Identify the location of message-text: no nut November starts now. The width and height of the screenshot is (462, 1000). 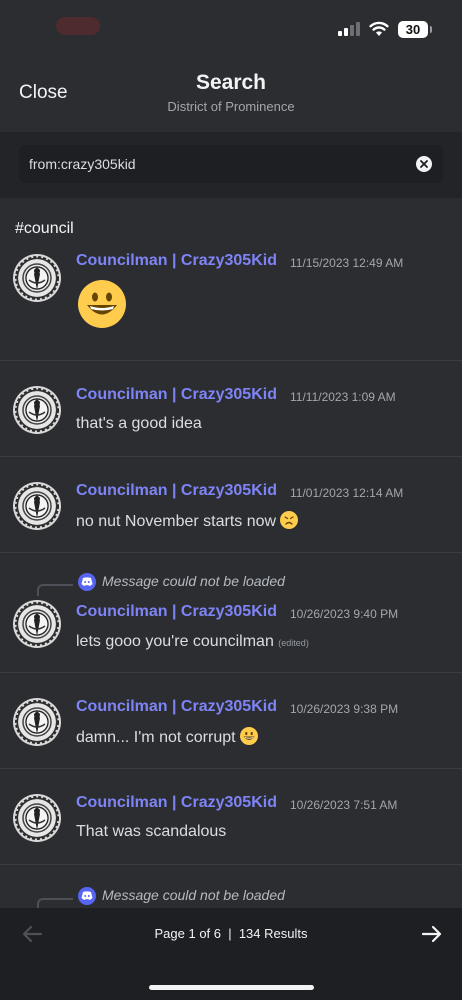
(176, 521).